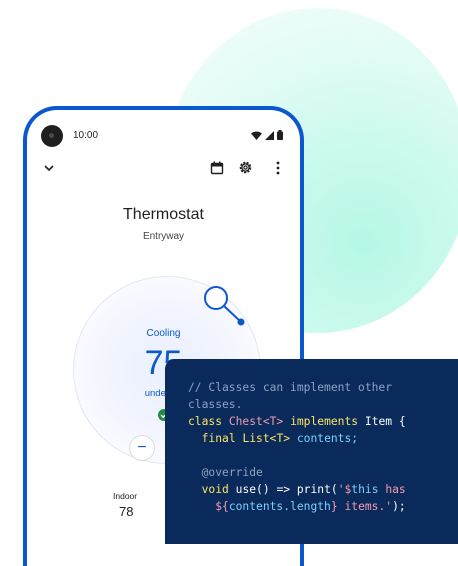 The height and width of the screenshot is (566, 458). What do you see at coordinates (280, 135) in the screenshot?
I see `battery-icon` at bounding box center [280, 135].